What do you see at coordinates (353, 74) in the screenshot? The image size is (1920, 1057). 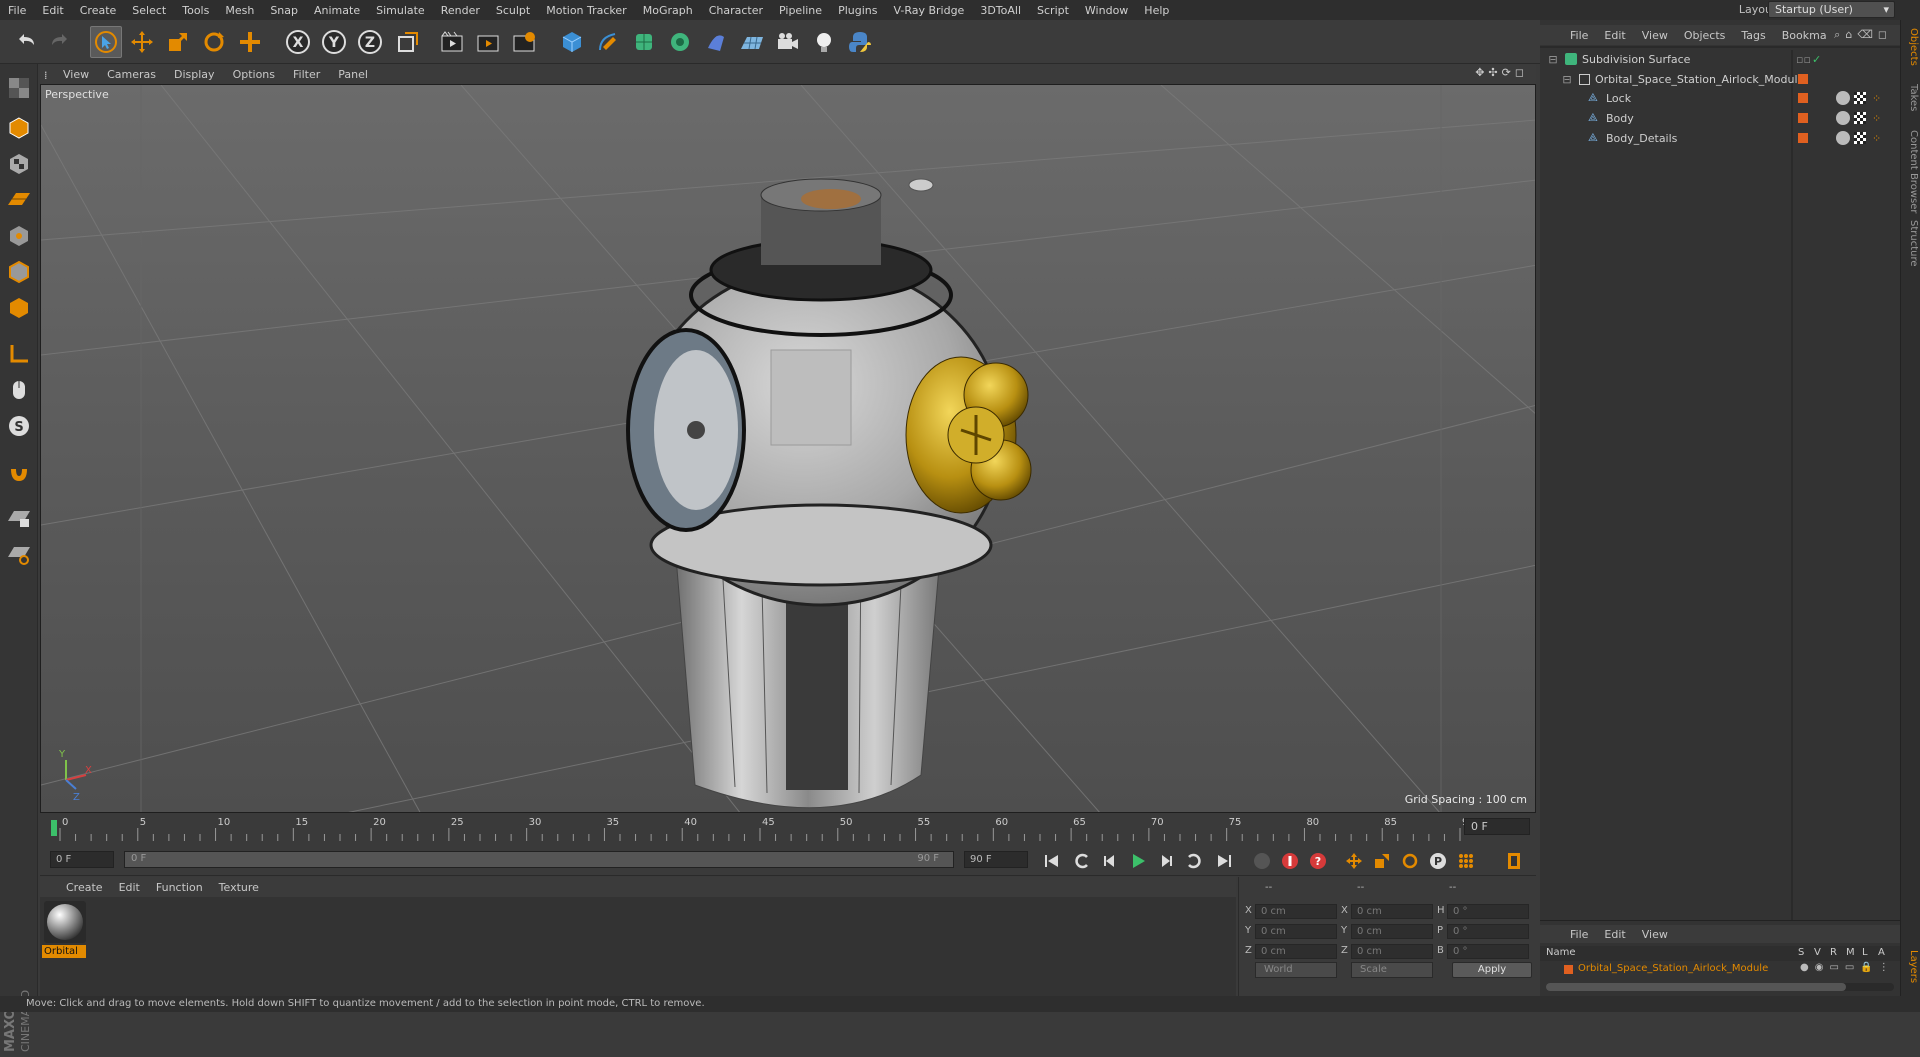 I see `viewport-menu-panel: Panel` at bounding box center [353, 74].